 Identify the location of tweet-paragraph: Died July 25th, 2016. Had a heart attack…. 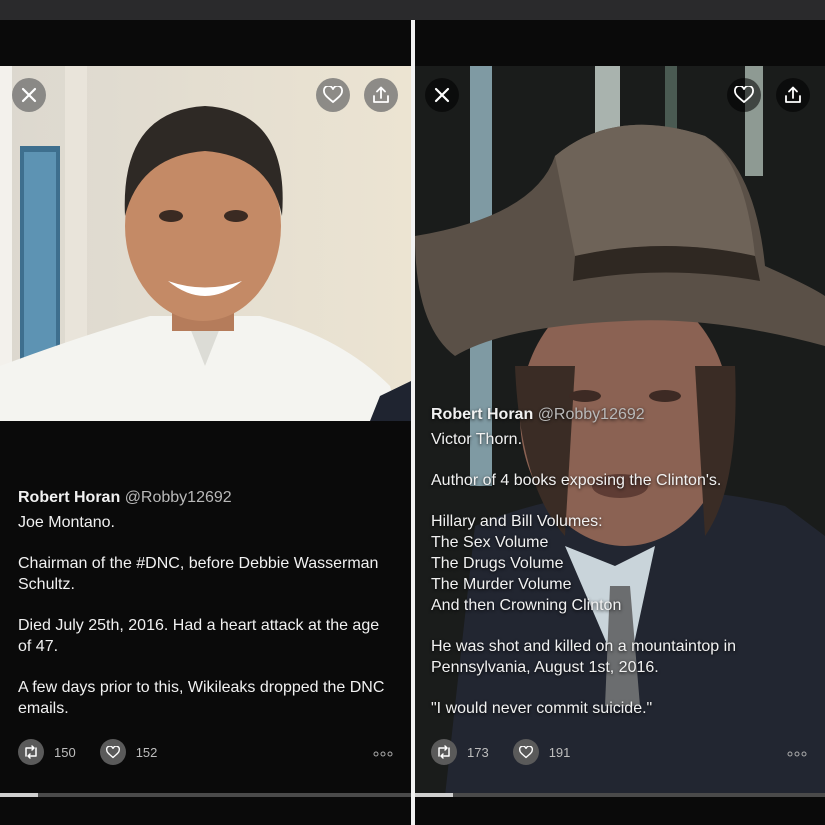
(199, 636).